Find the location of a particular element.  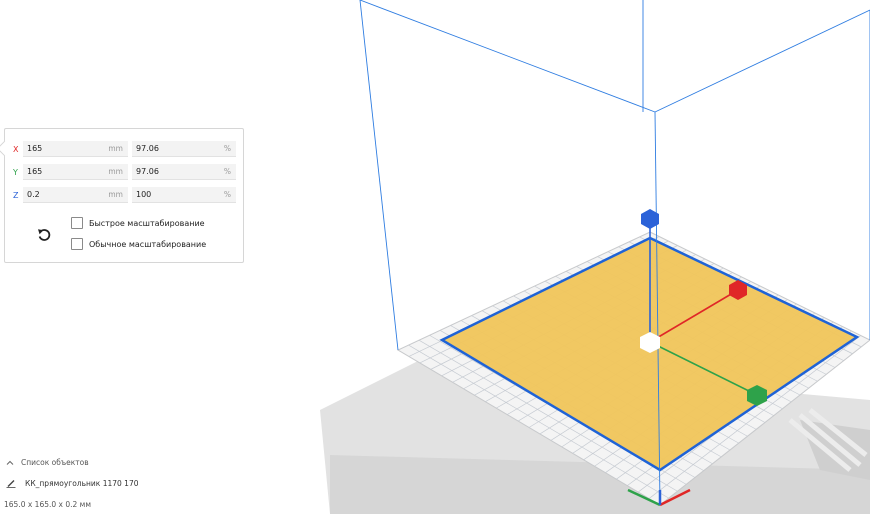

y-percent-value: 97.06 is located at coordinates (147, 171).